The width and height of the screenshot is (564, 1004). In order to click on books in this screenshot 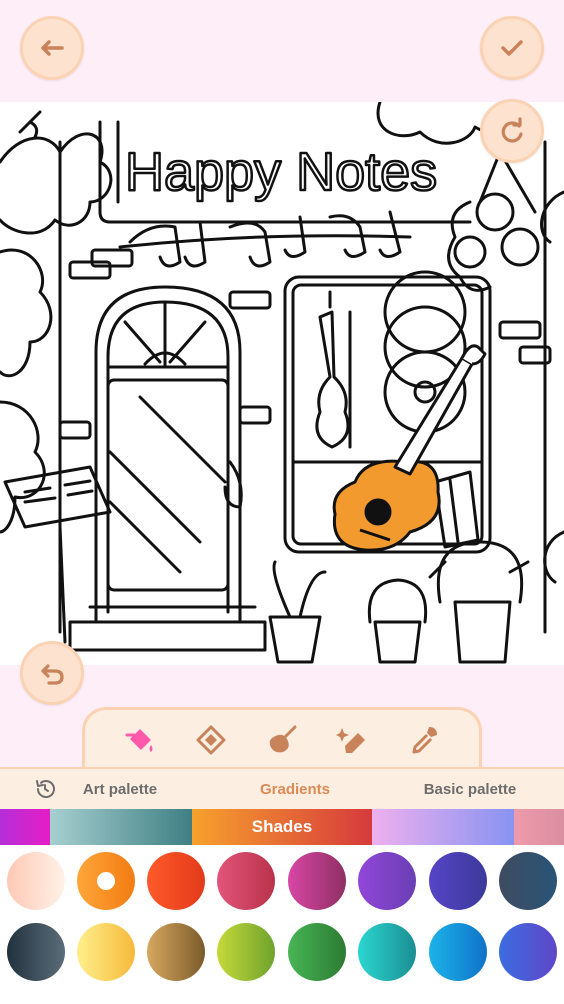, I will do `click(456, 509)`.